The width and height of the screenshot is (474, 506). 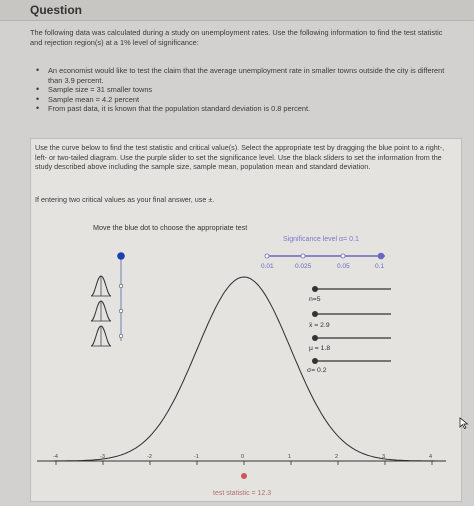 I want to click on population-mean-slider-handle, so click(x=315, y=338).